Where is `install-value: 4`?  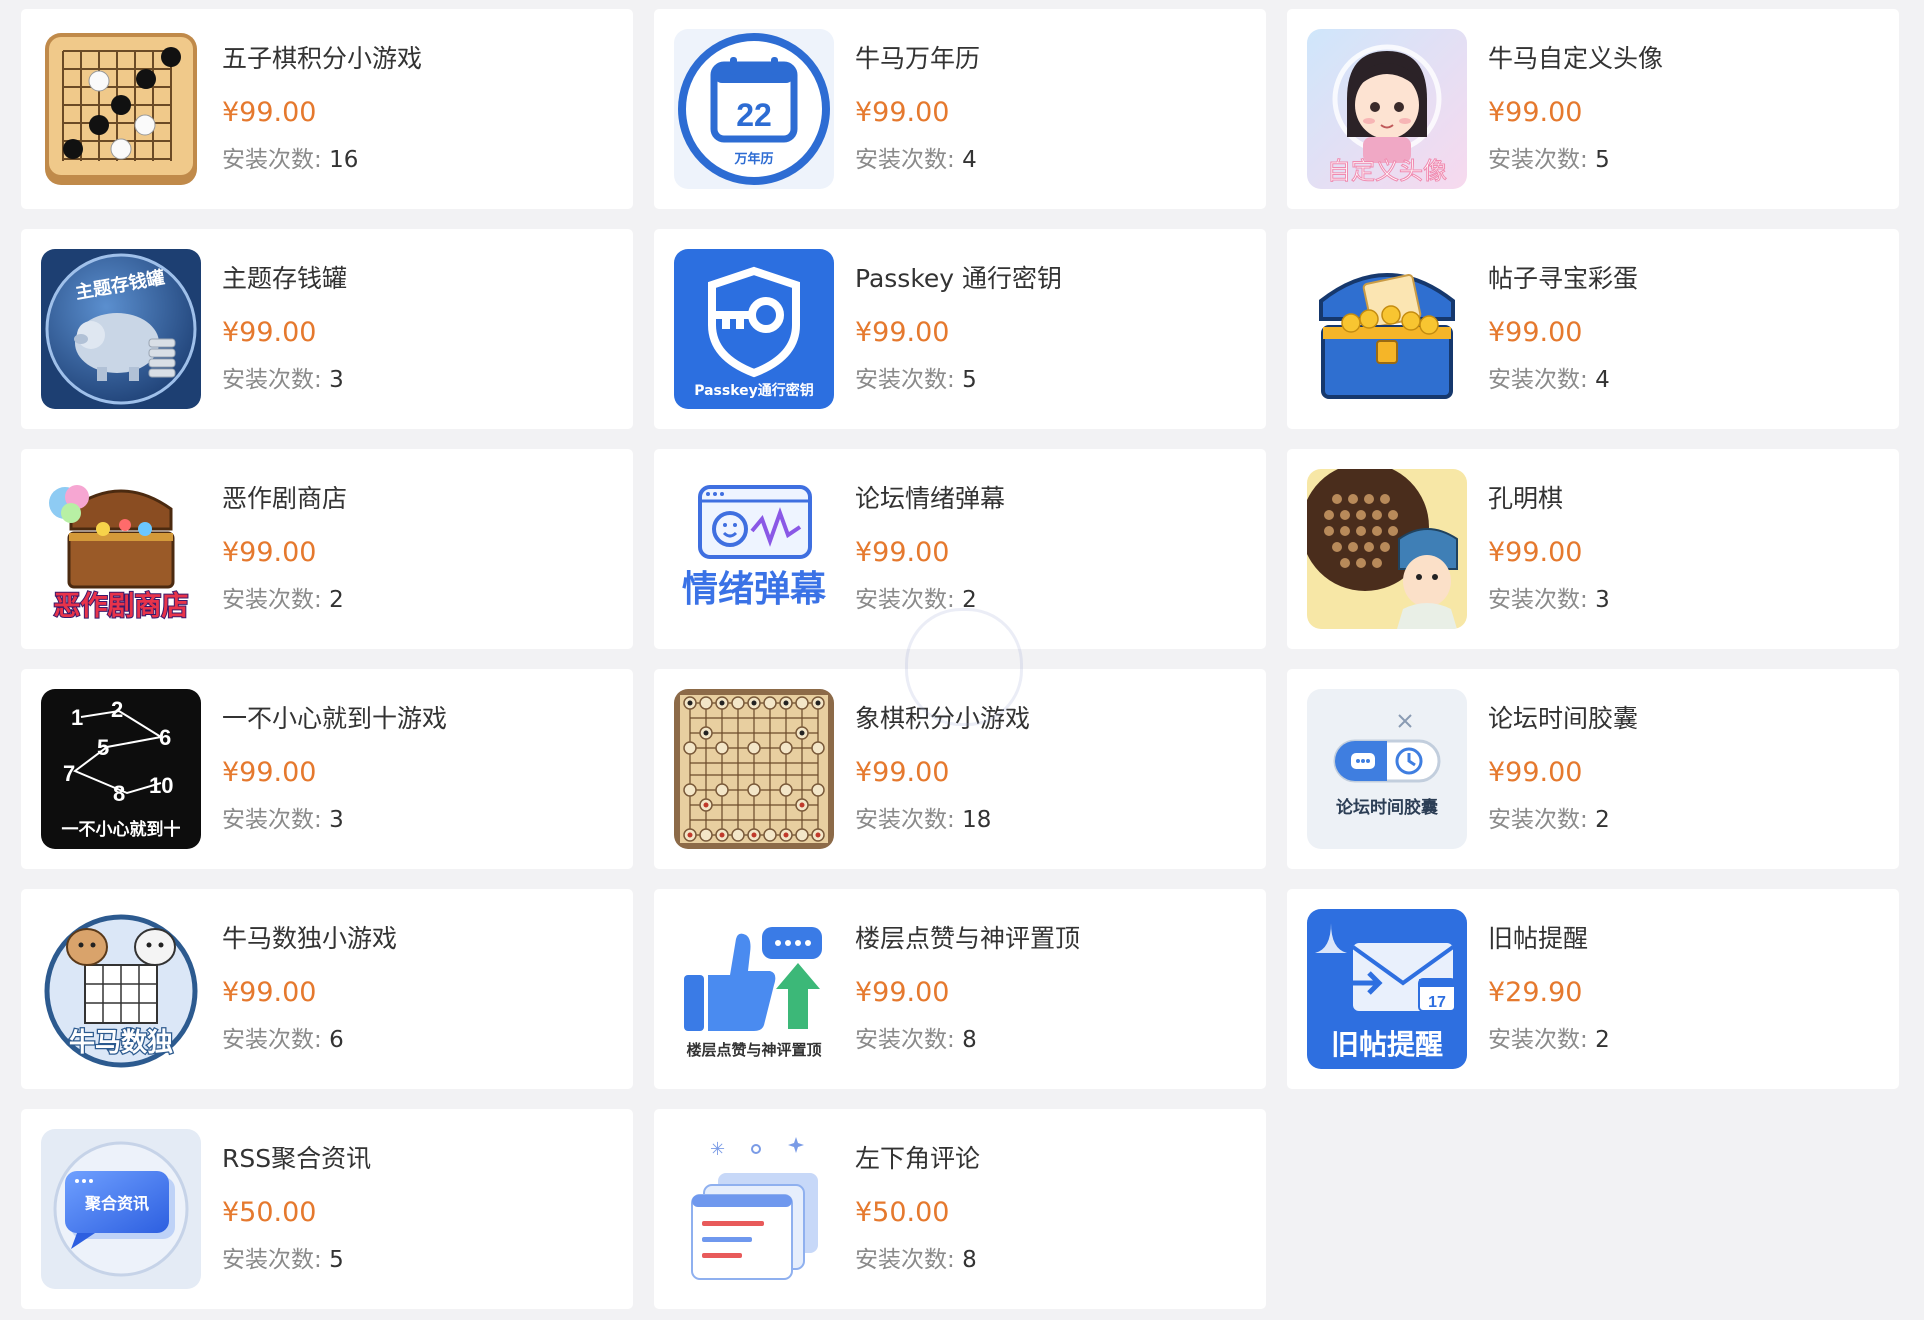
install-value: 4 is located at coordinates (1602, 380).